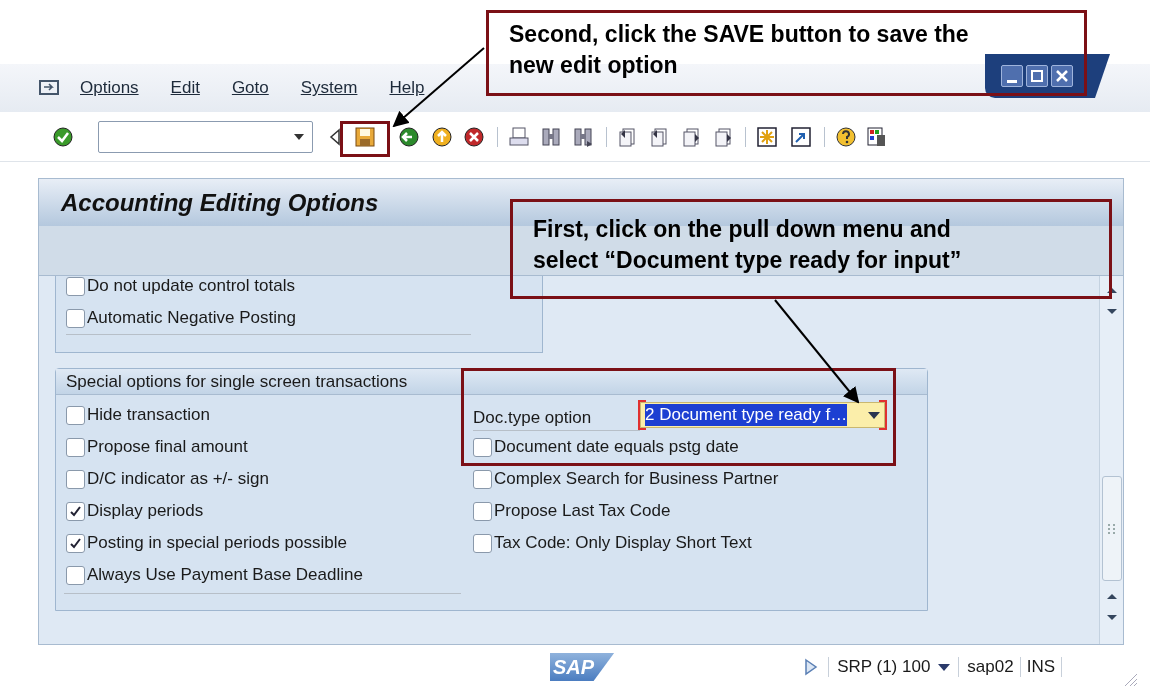 The width and height of the screenshot is (1150, 689). What do you see at coordinates (1012, 81) in the screenshot?
I see `minimize-icon` at bounding box center [1012, 81].